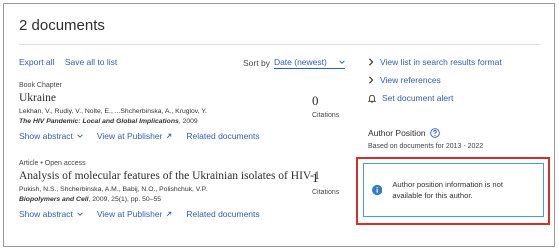  I want to click on header-divider, so click(279, 44).